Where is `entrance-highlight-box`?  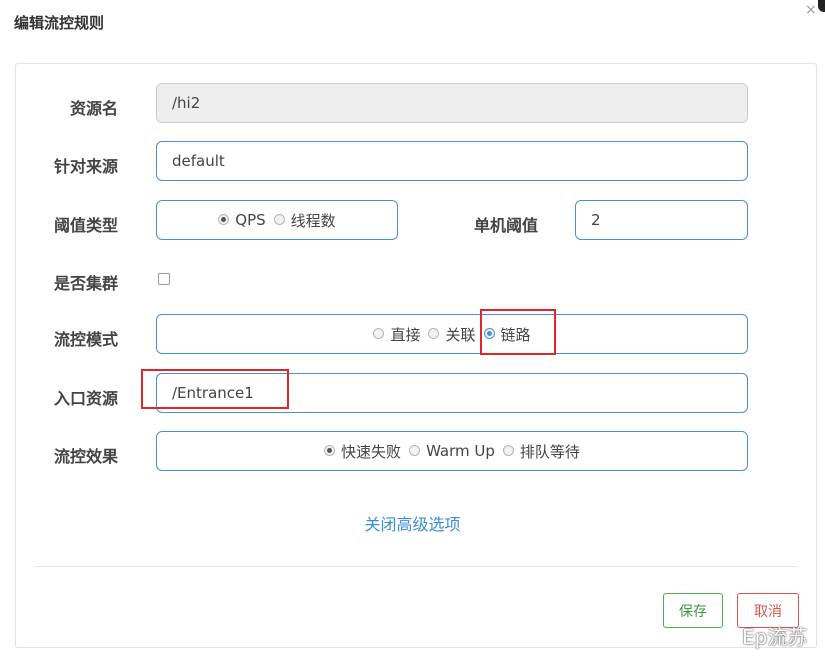 entrance-highlight-box is located at coordinates (215, 389).